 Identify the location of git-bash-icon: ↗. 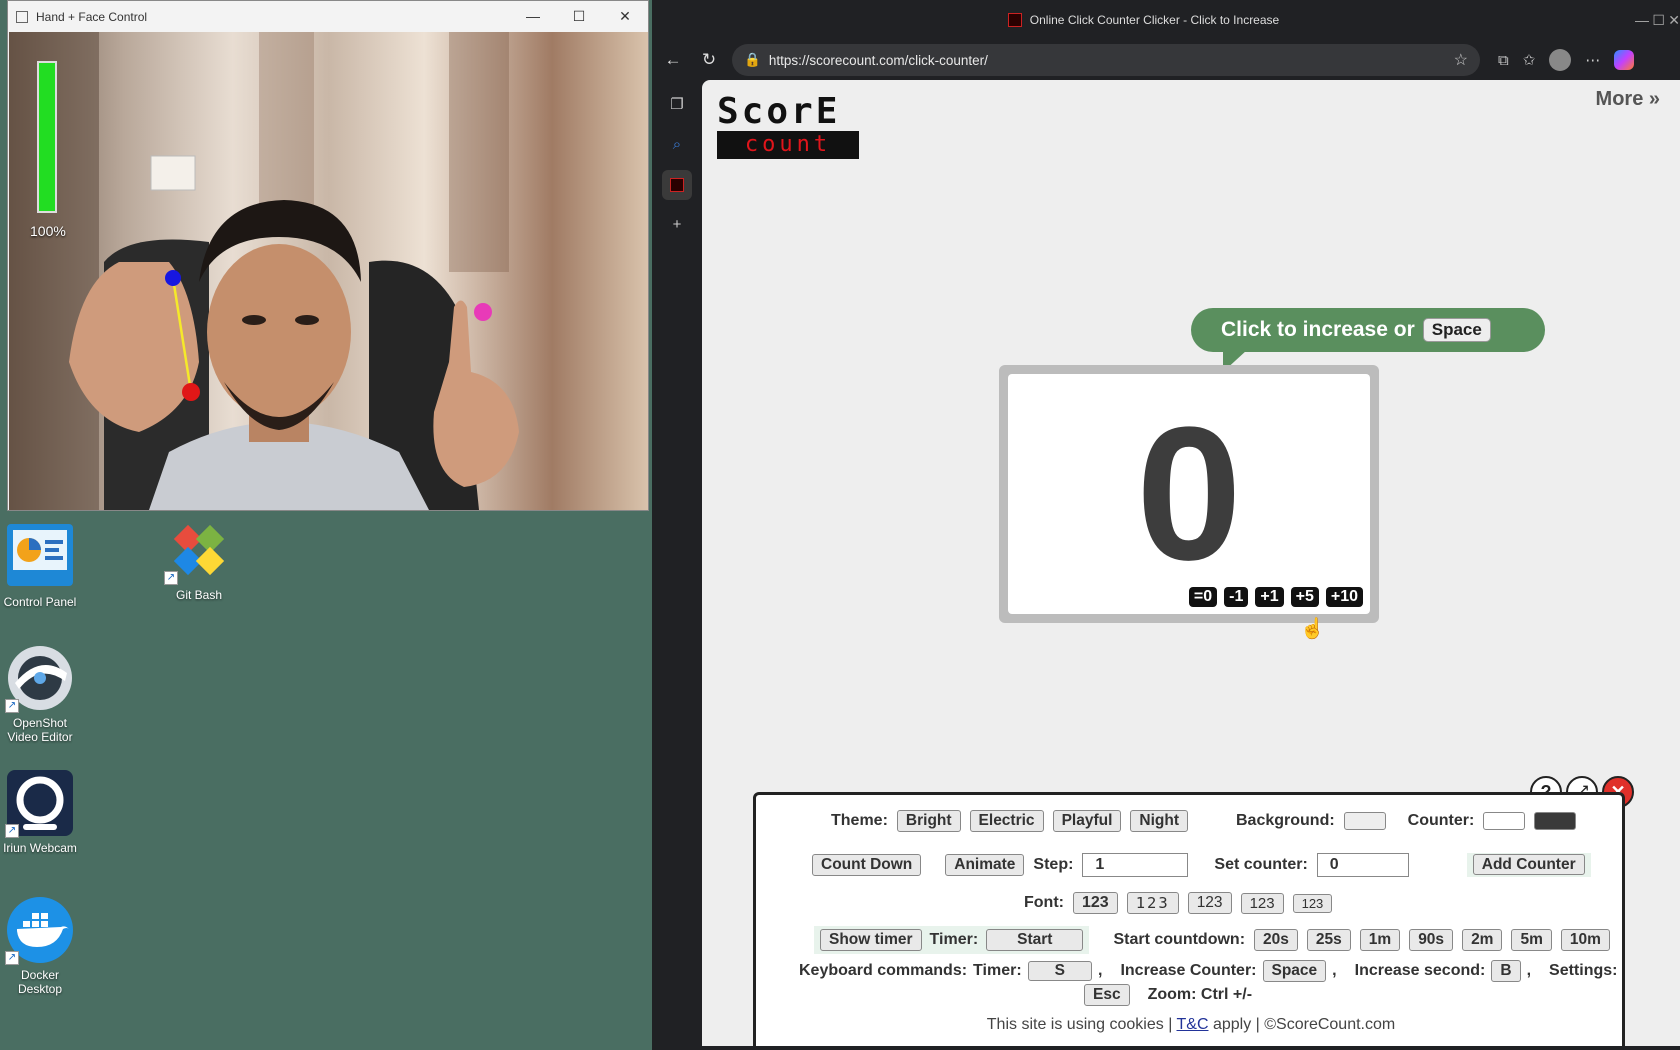
(199, 550).